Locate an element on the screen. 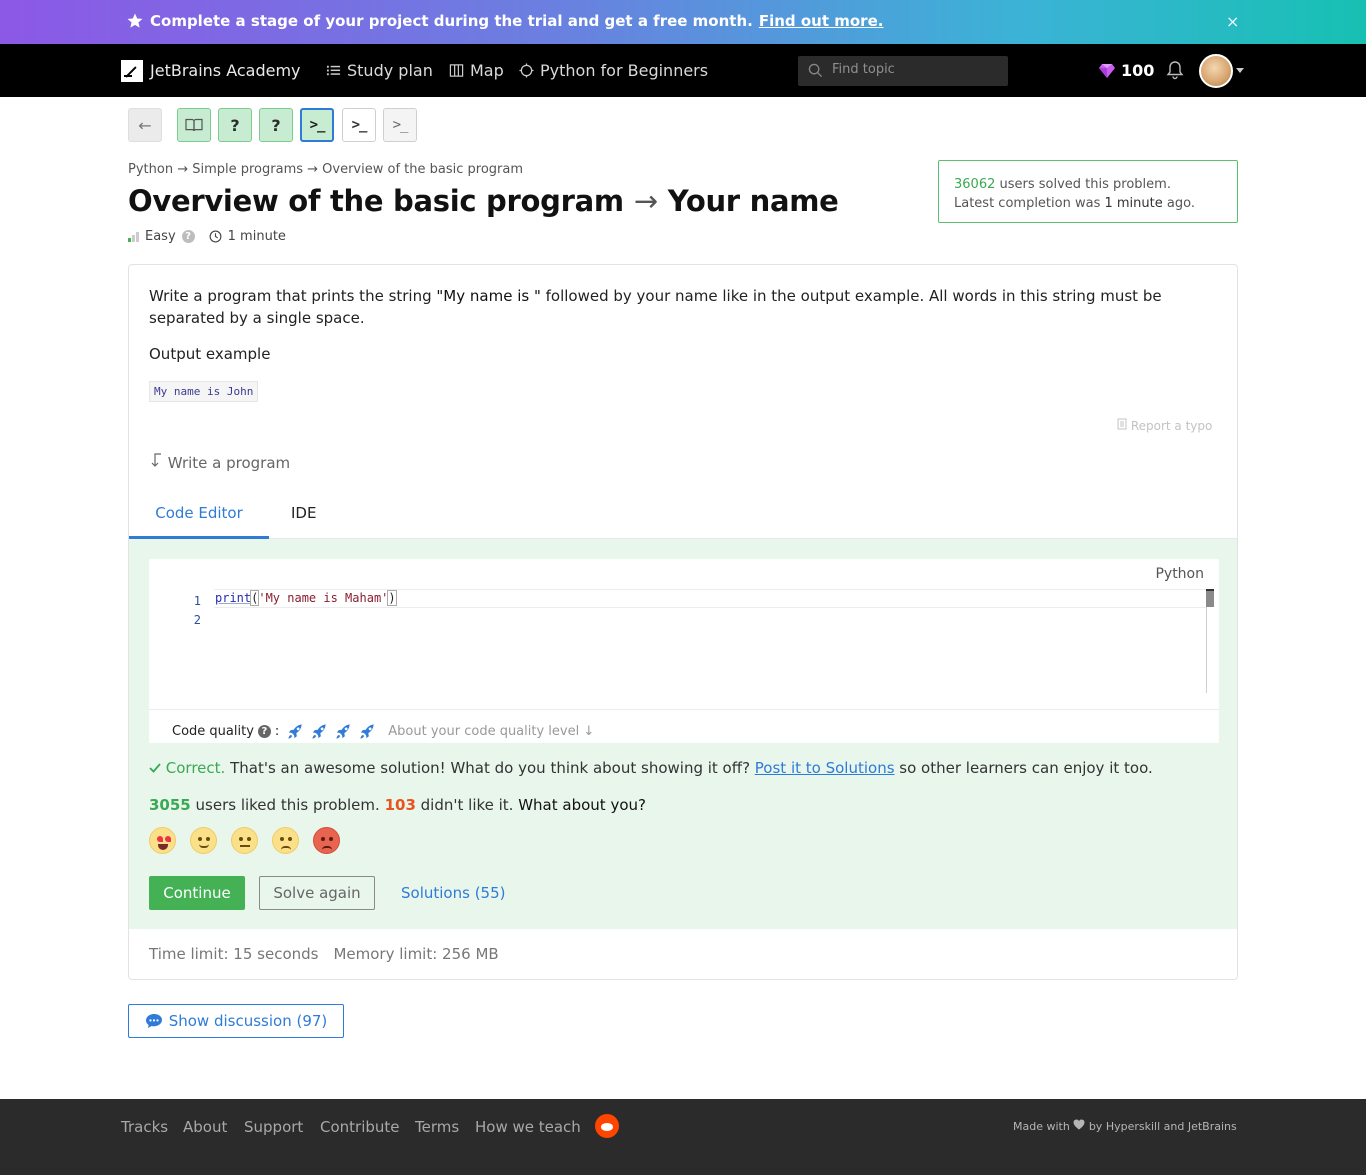  line-number: 1 is located at coordinates (197, 601).